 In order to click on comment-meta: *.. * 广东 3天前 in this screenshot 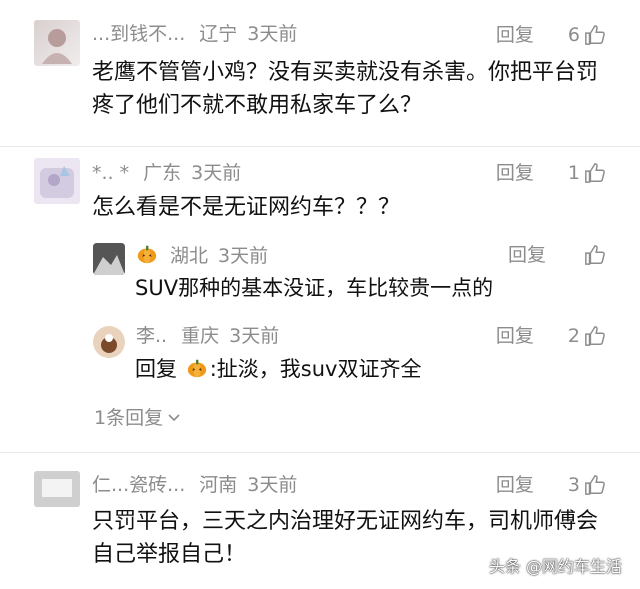, I will do `click(166, 173)`.